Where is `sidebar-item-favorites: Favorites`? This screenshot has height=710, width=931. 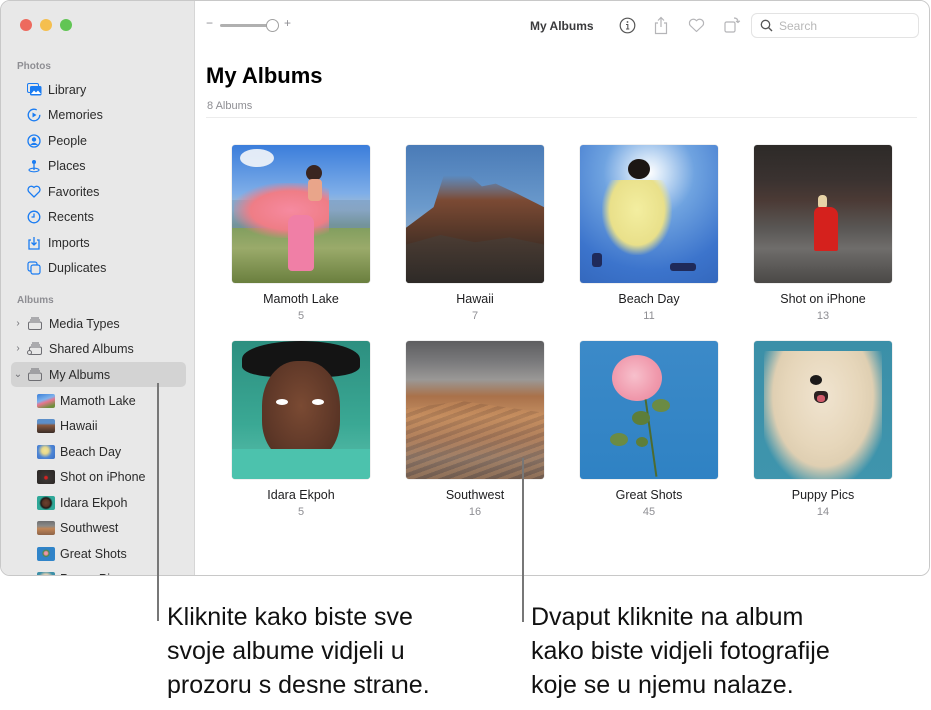
sidebar-item-favorites: Favorites is located at coordinates (98, 191).